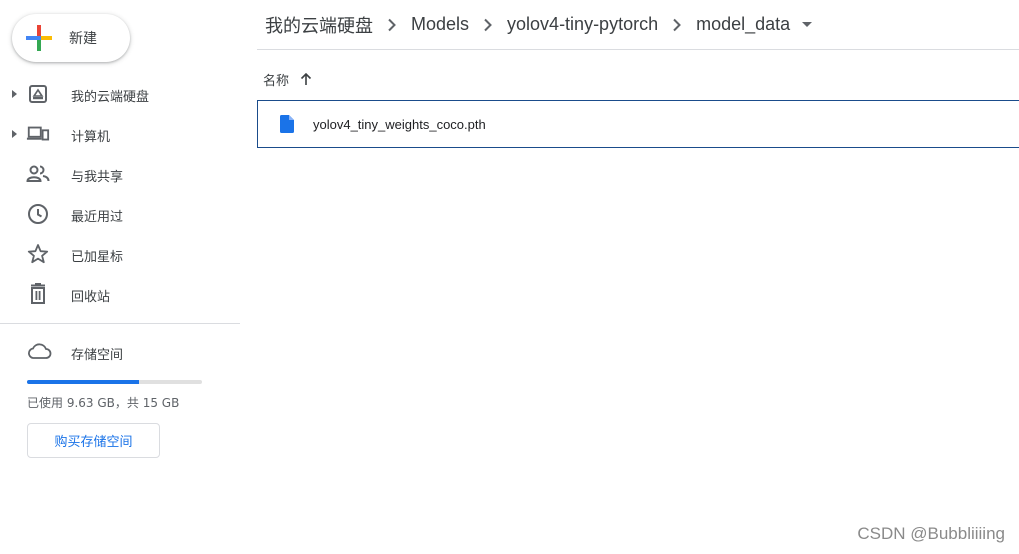 The height and width of the screenshot is (554, 1019). I want to click on sidebar-item-my-drive: 我的云端硬盘, so click(120, 94).